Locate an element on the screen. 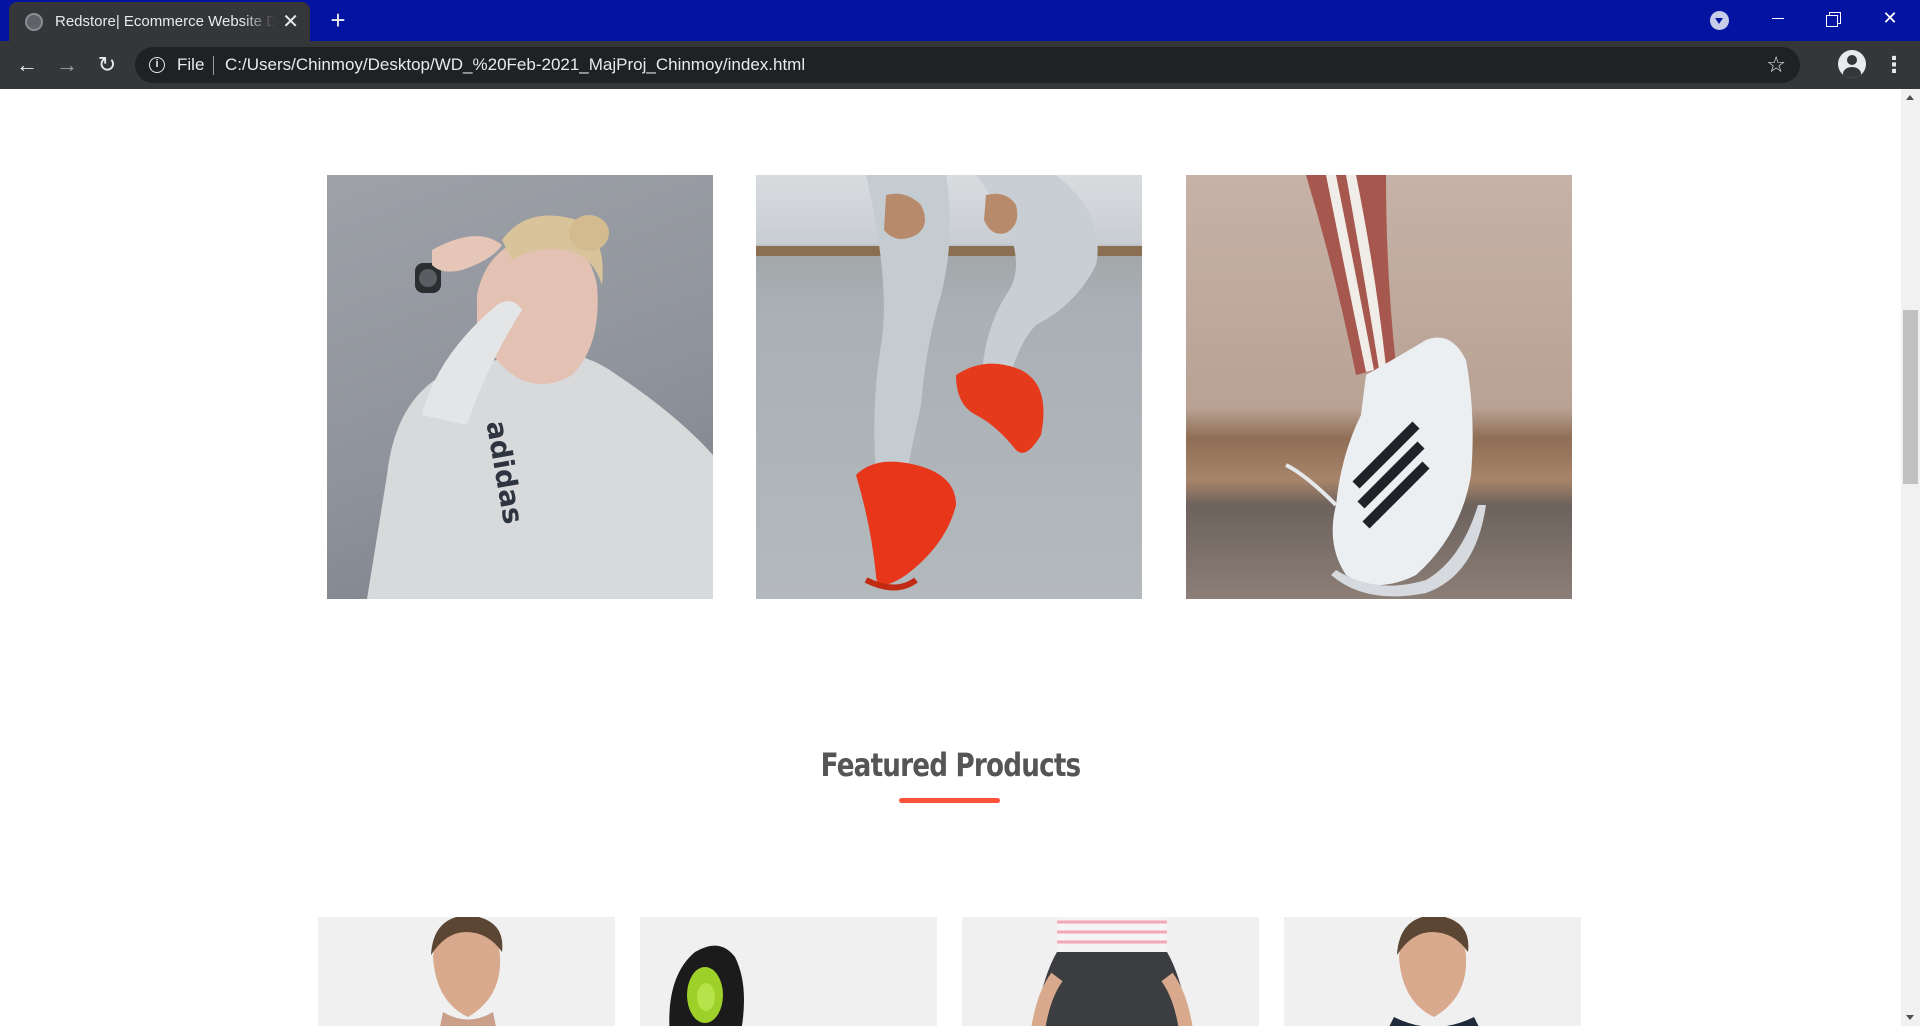  category-image-adidas-superstar is located at coordinates (1379, 387).